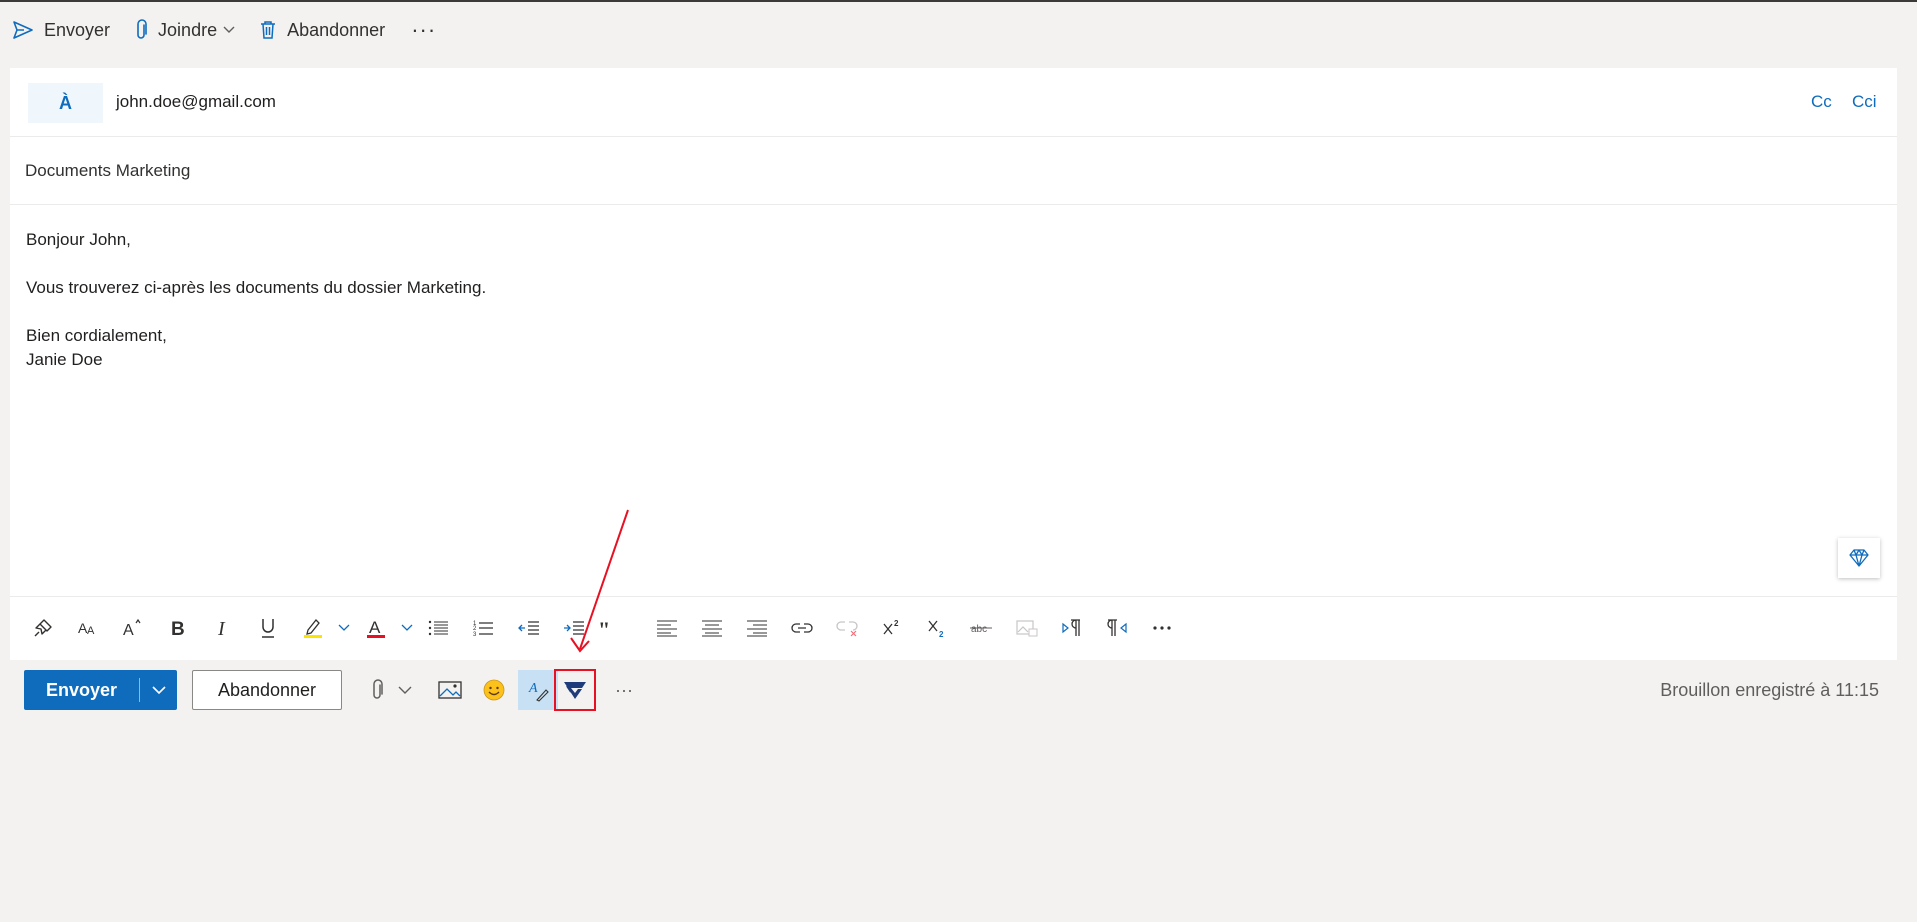 The width and height of the screenshot is (1917, 922). I want to click on increase-indent-button, so click(573, 628).